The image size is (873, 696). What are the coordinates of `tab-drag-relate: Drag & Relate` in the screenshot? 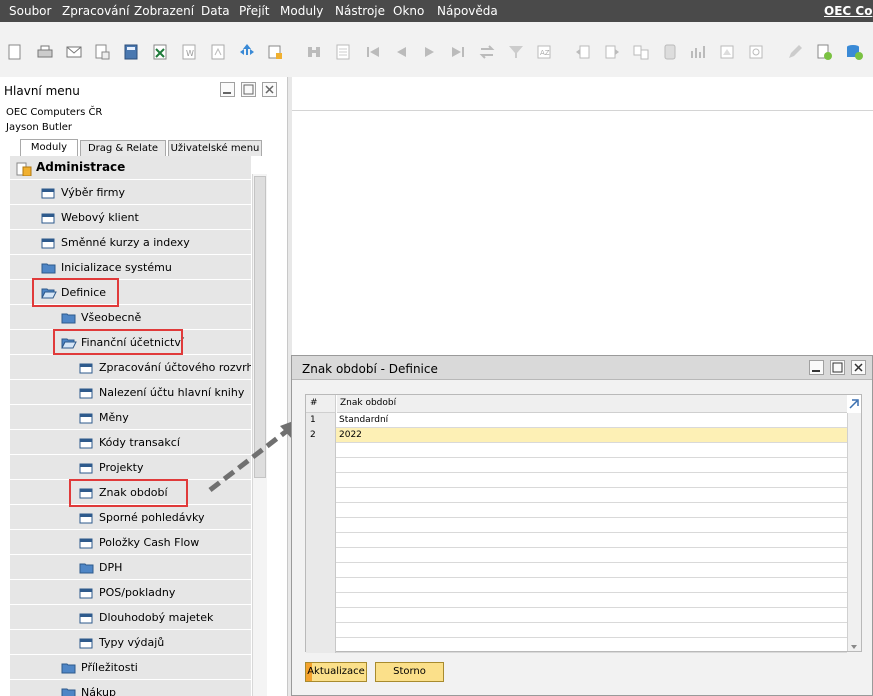 It's located at (123, 148).